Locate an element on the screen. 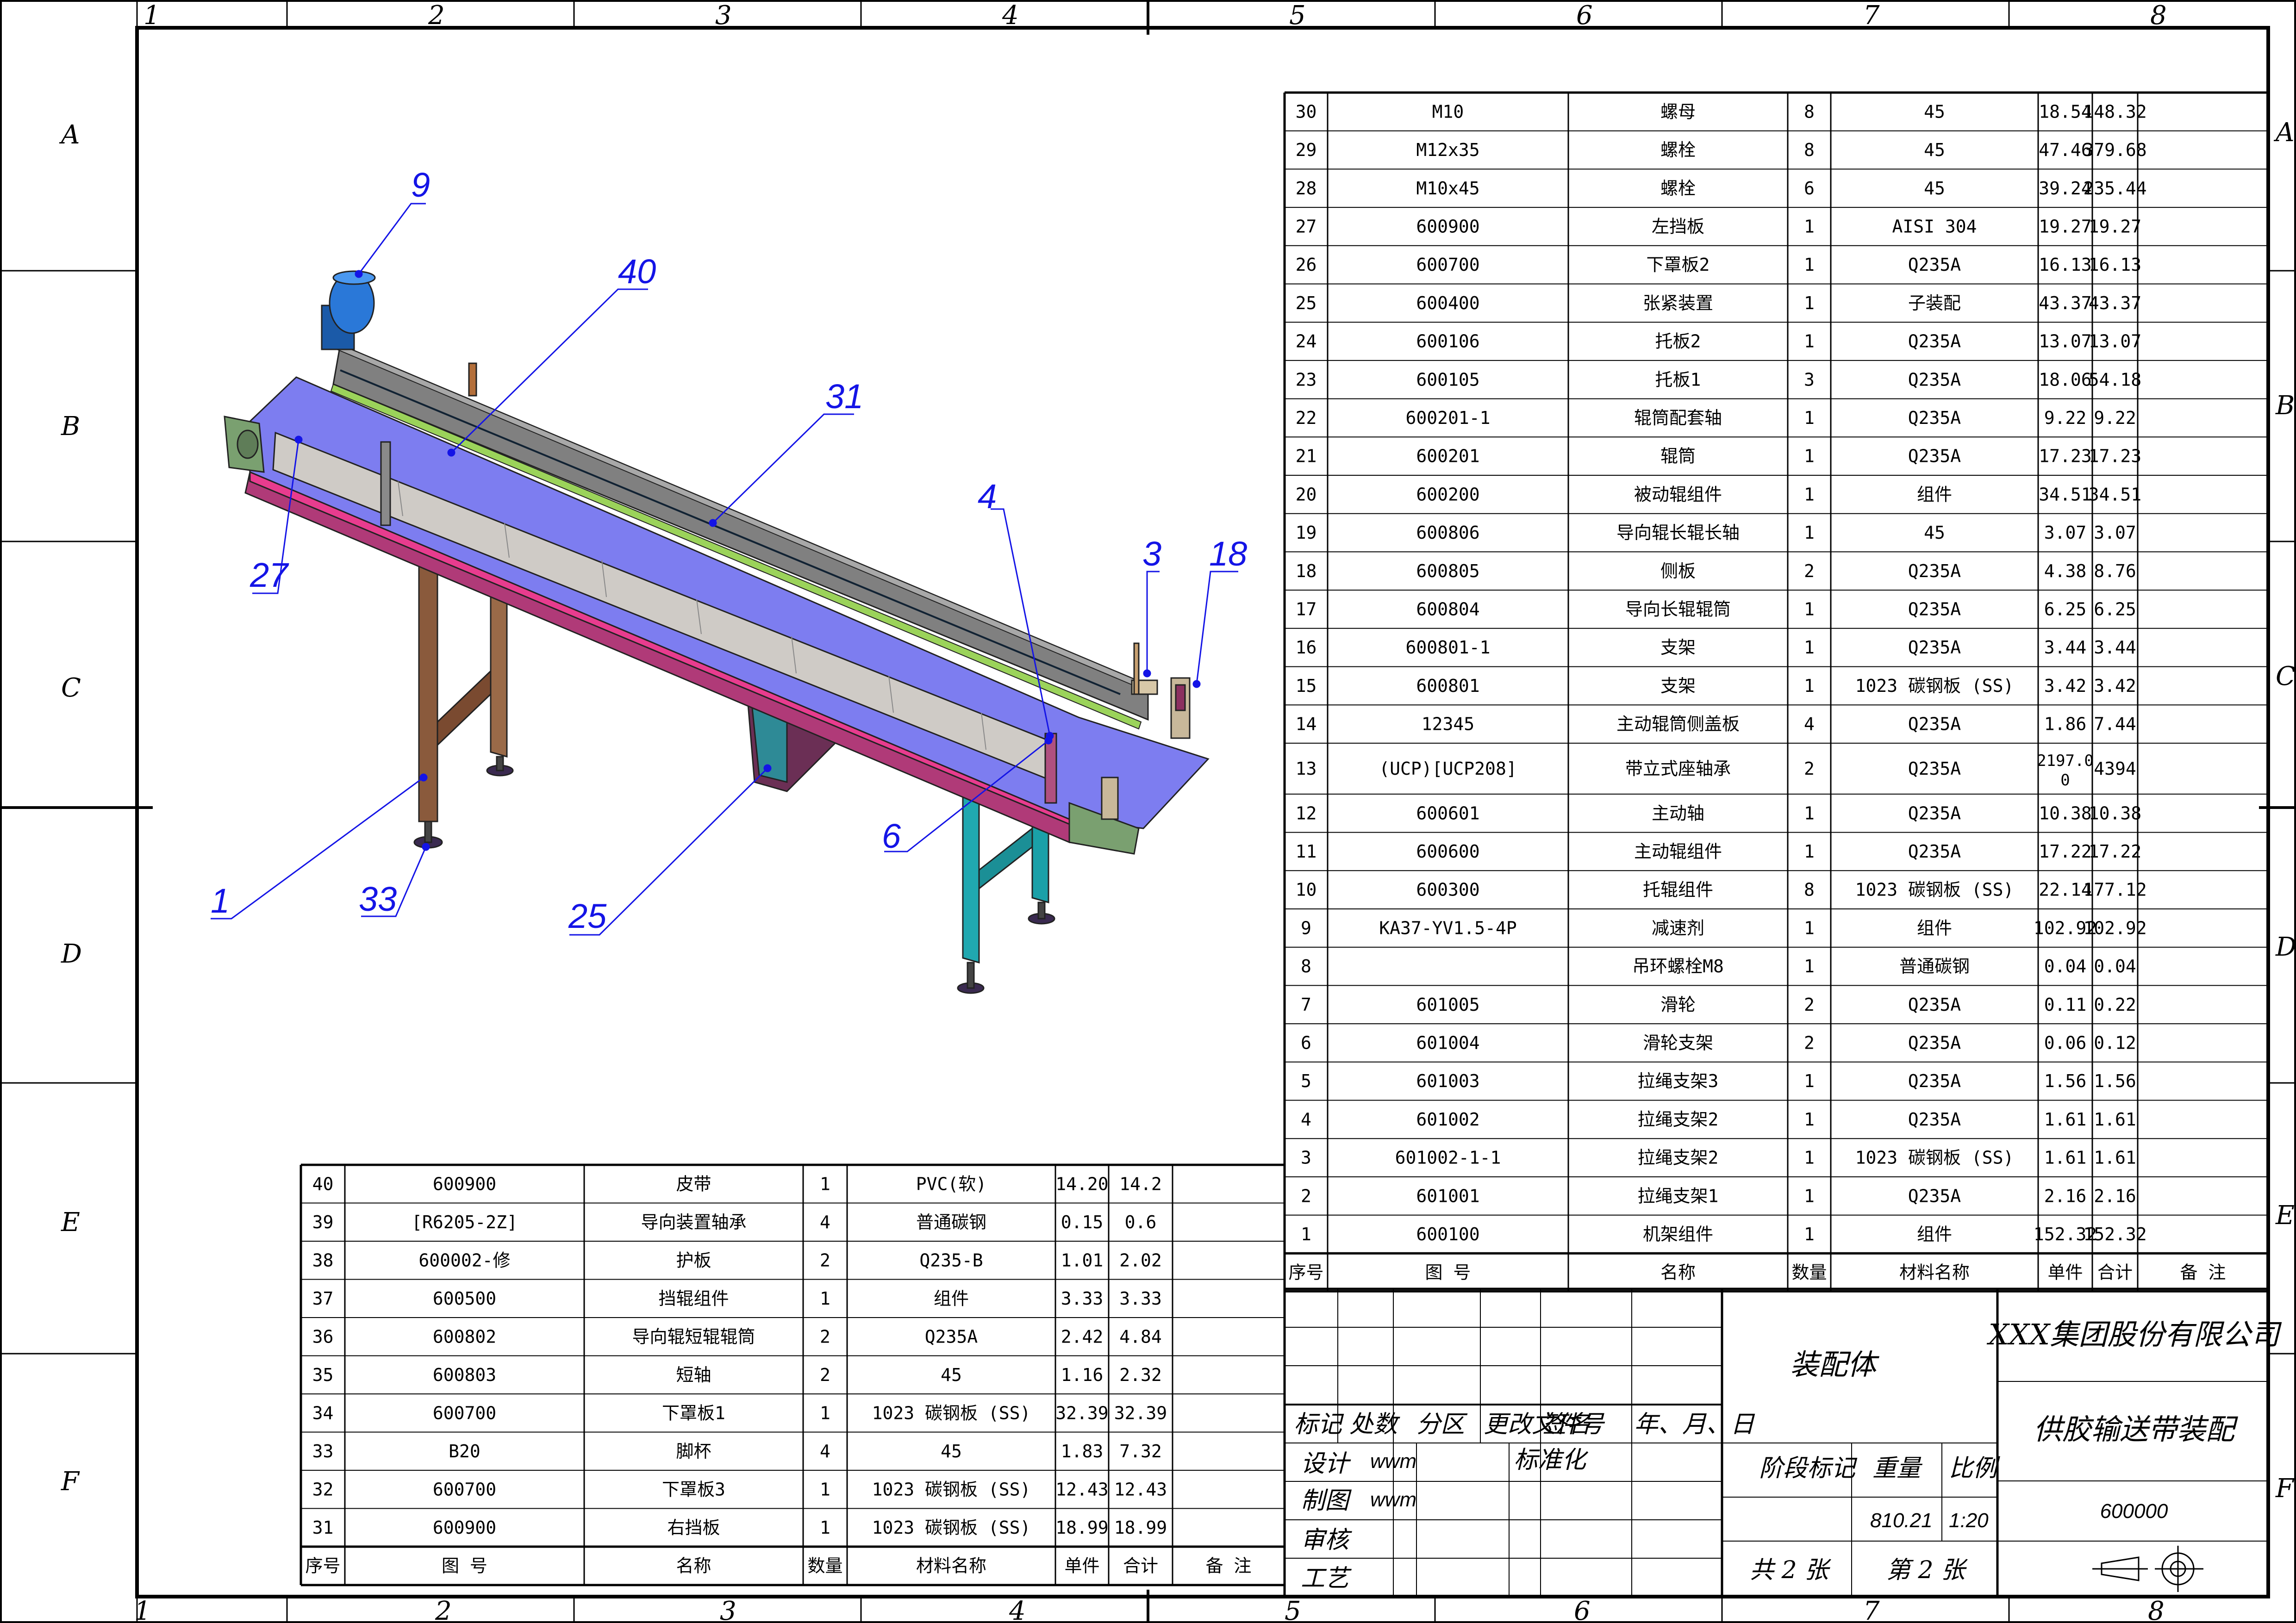 The width and height of the screenshot is (2296, 1623). table-row: 15 600801 支架 1 1023 碳钢板 (SS) 3.42 3.42 is located at coordinates (1716, 686).